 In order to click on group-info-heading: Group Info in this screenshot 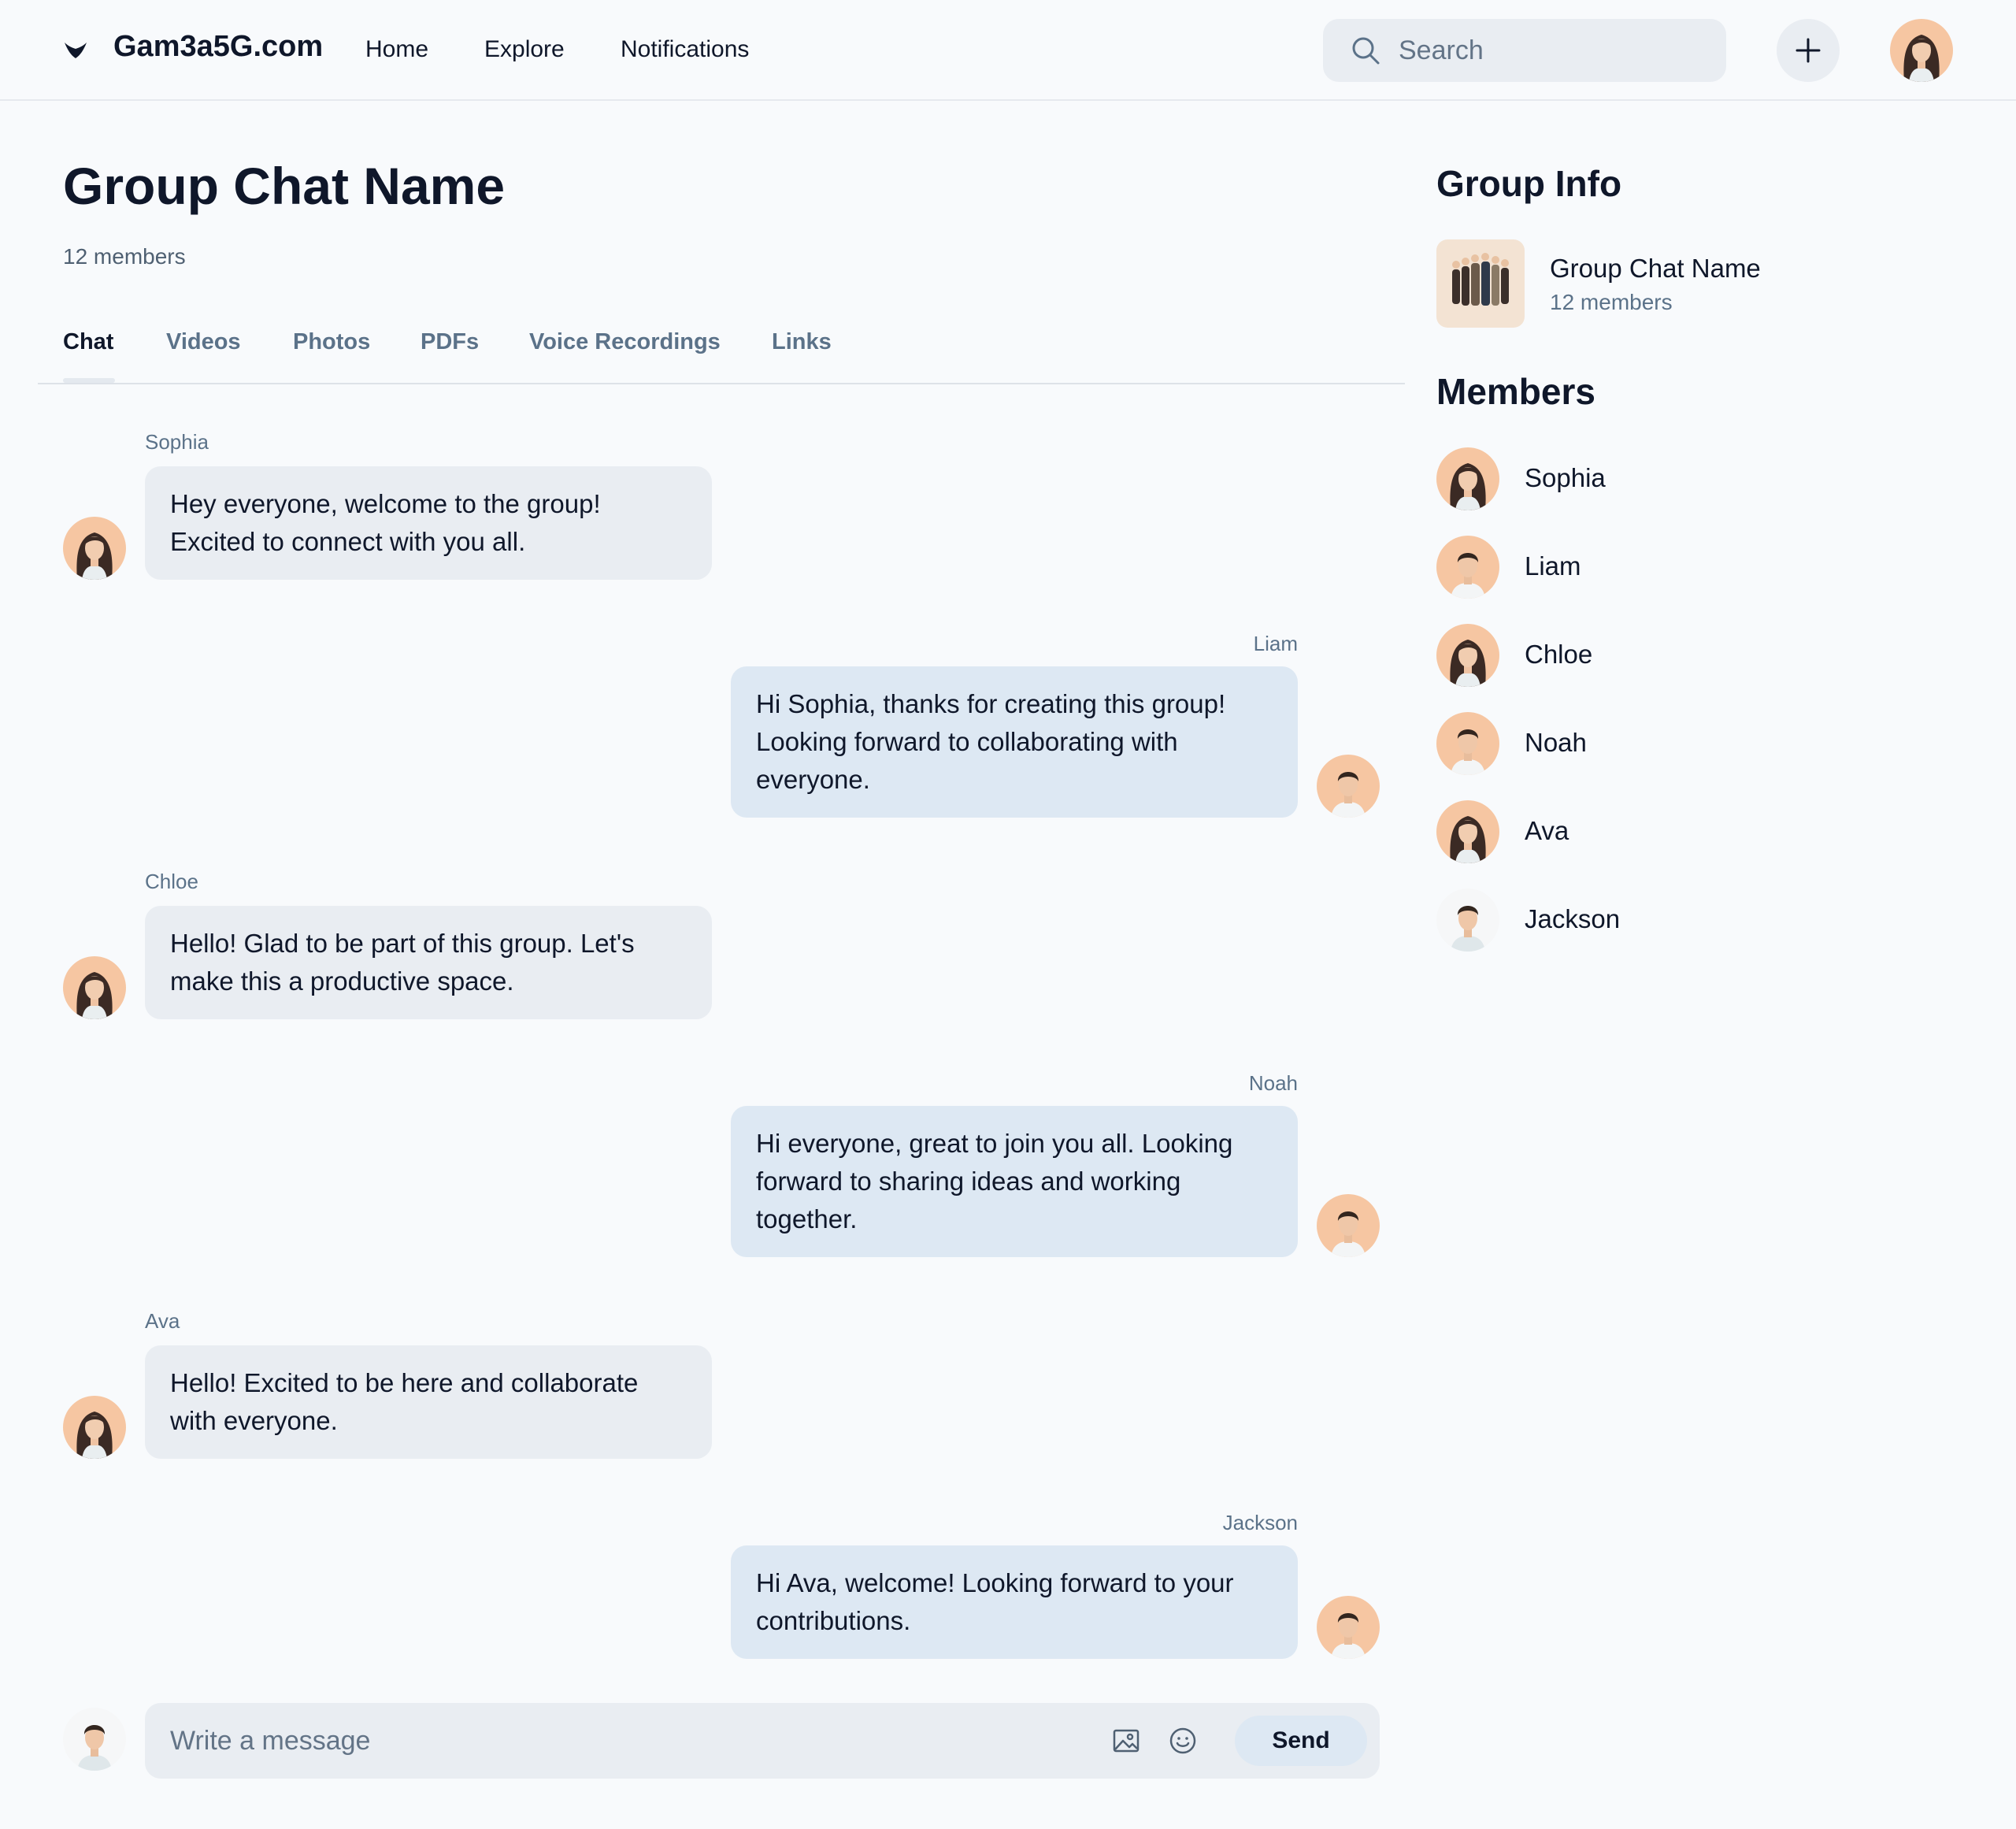, I will do `click(1529, 184)`.